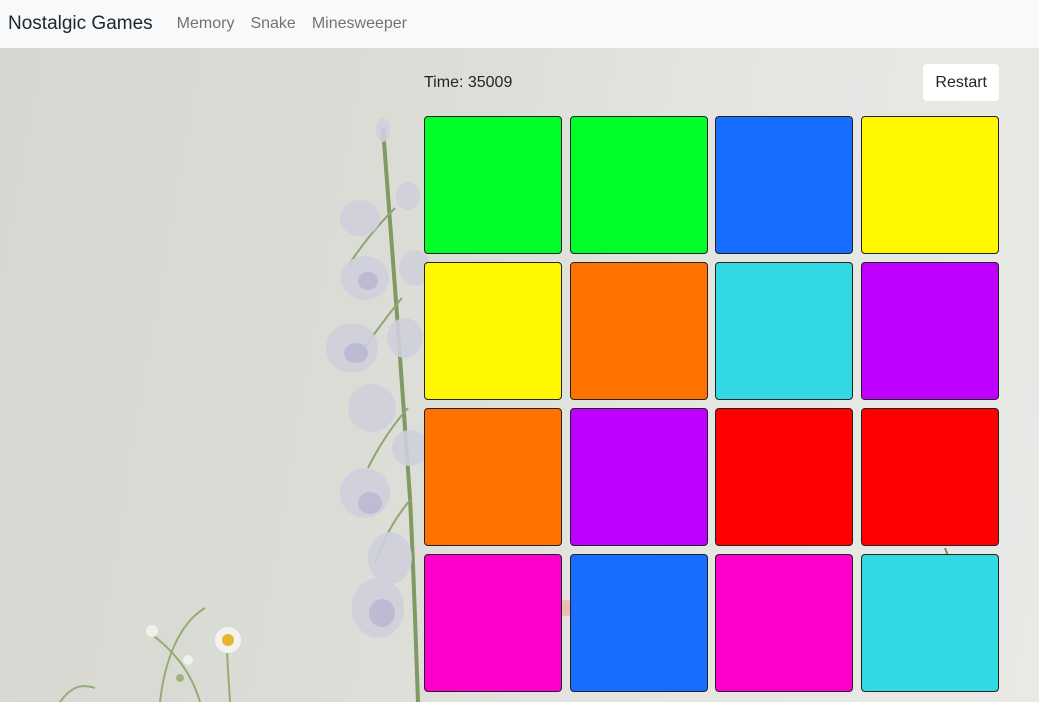 This screenshot has width=1039, height=702. I want to click on nav-link-memory: Memory, so click(206, 24).